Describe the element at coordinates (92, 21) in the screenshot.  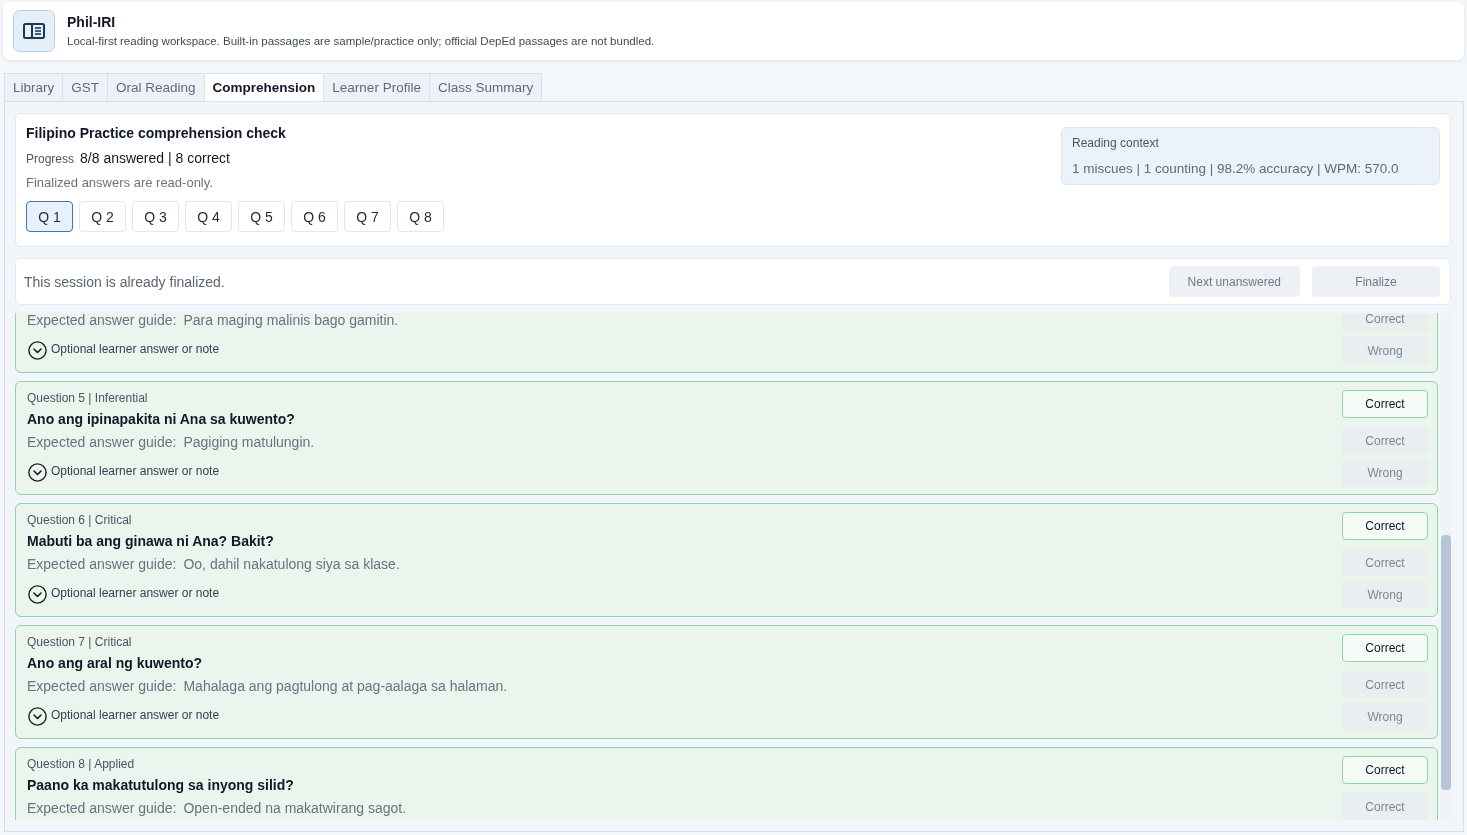
I see `app-title: Phil-IRI` at that location.